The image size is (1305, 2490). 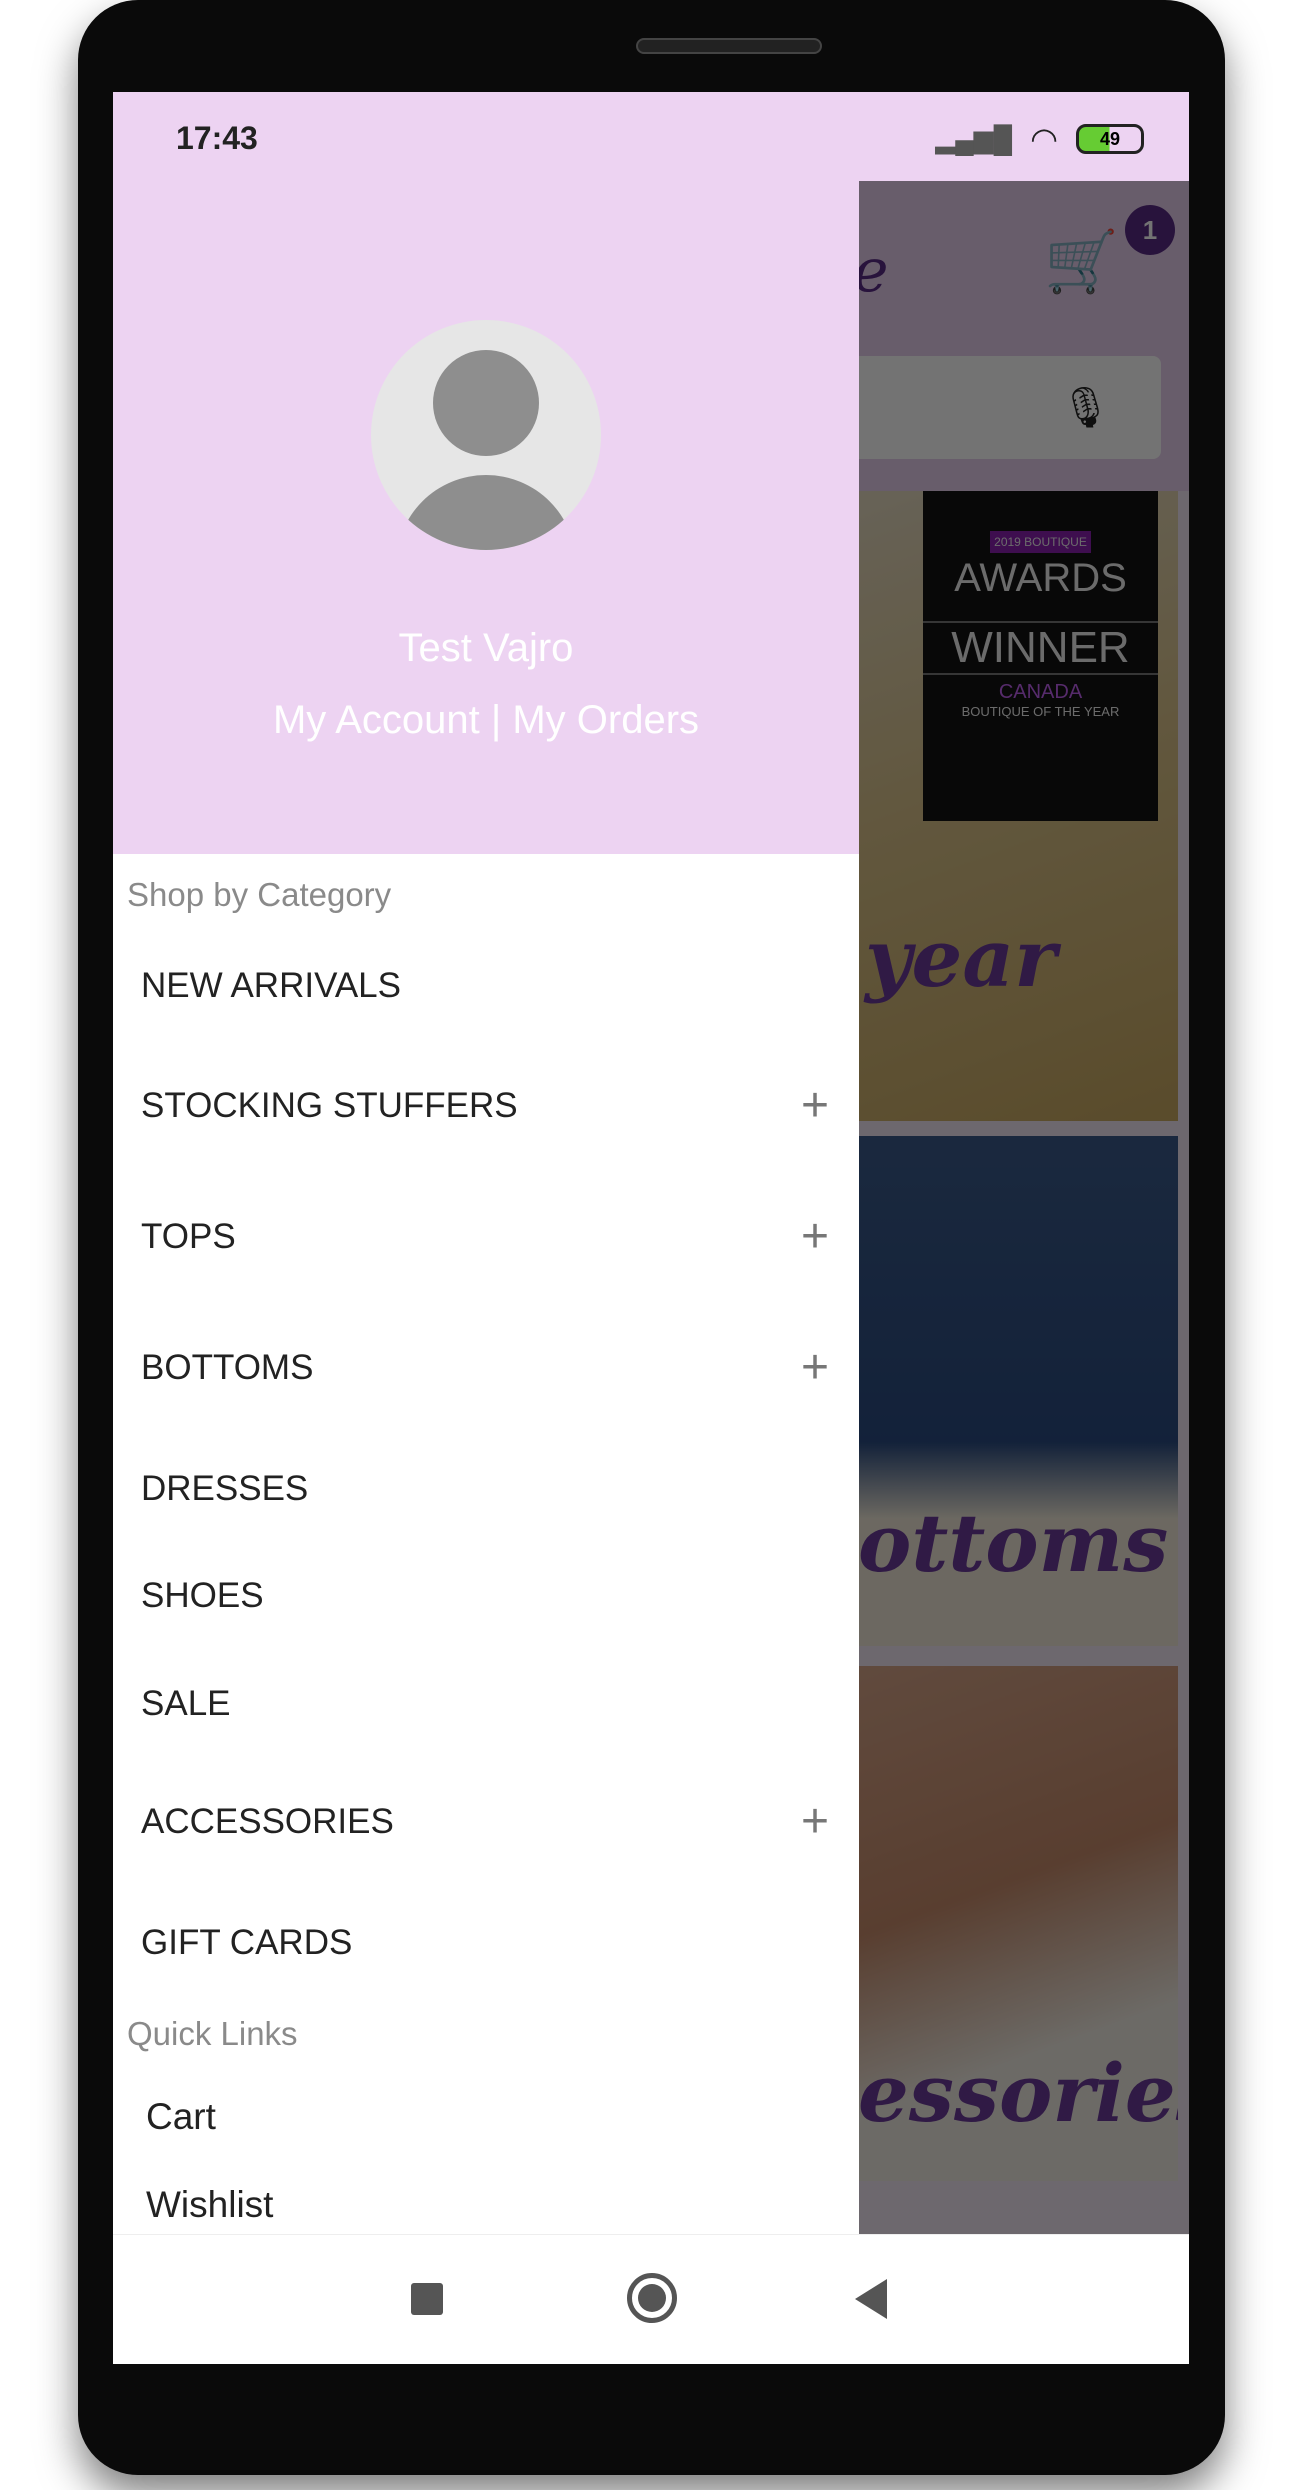 What do you see at coordinates (1085, 407) in the screenshot?
I see `mic-icon: 🎙` at bounding box center [1085, 407].